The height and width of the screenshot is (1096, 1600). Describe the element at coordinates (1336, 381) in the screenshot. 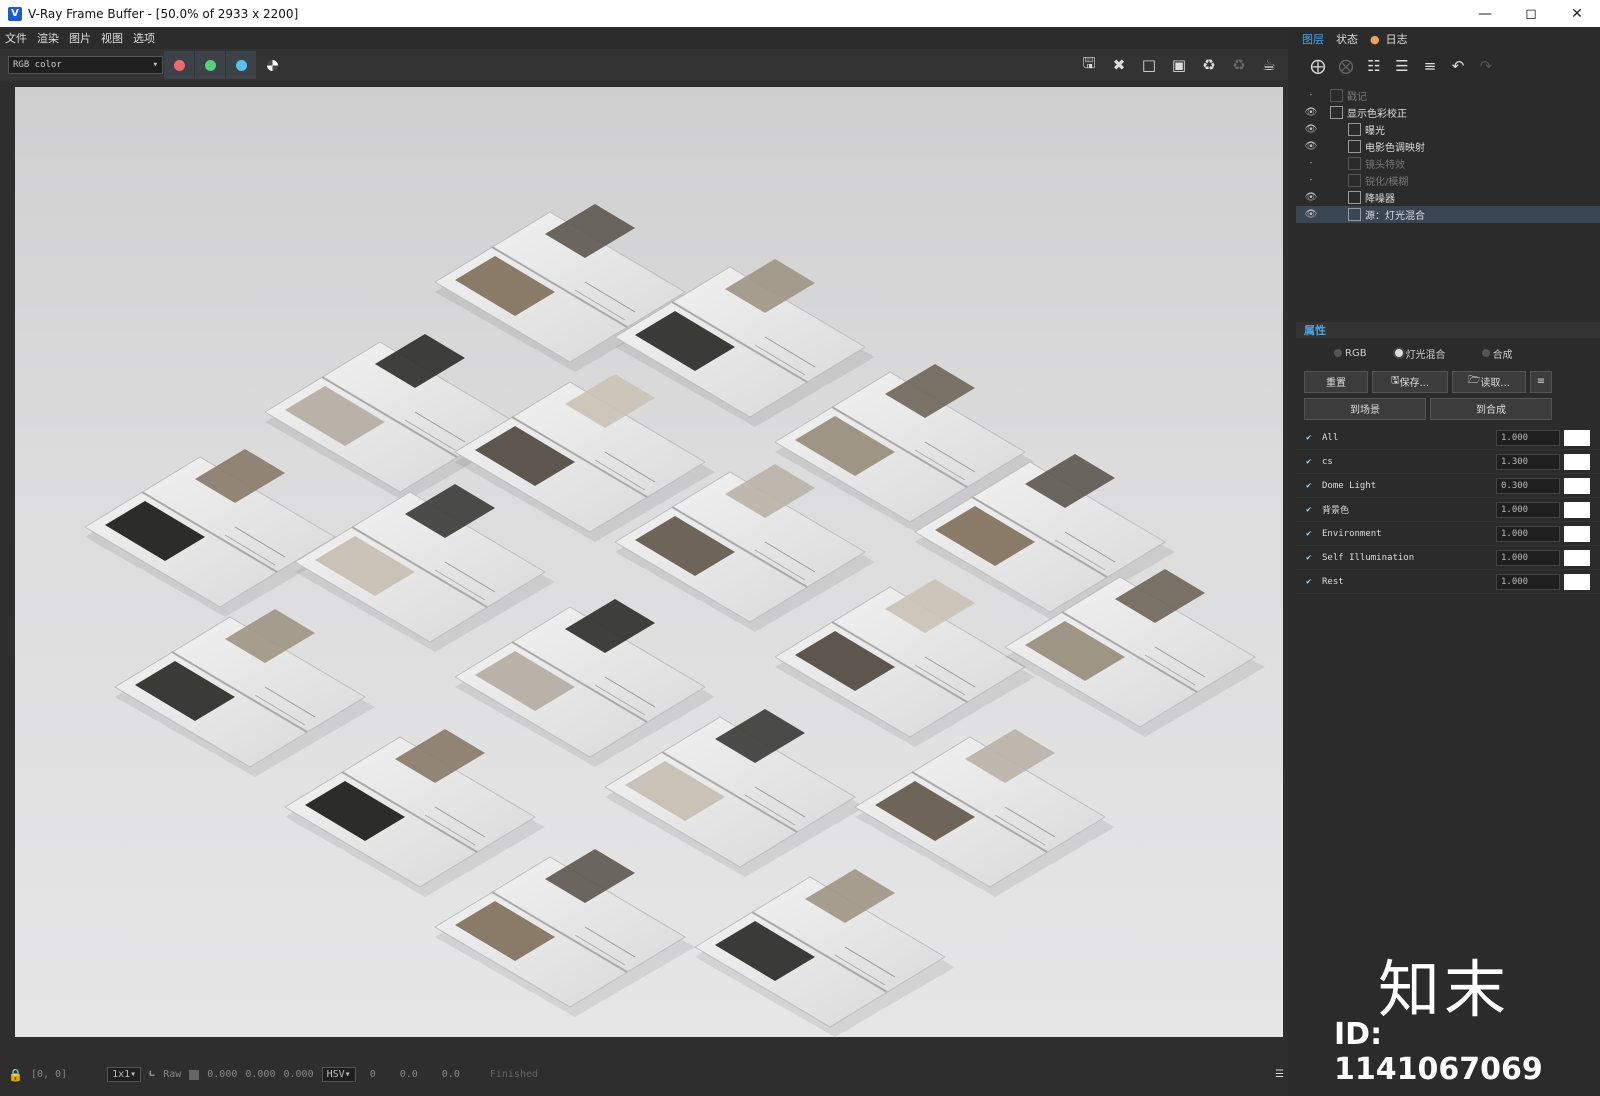

I see `reset-button: 重置` at that location.